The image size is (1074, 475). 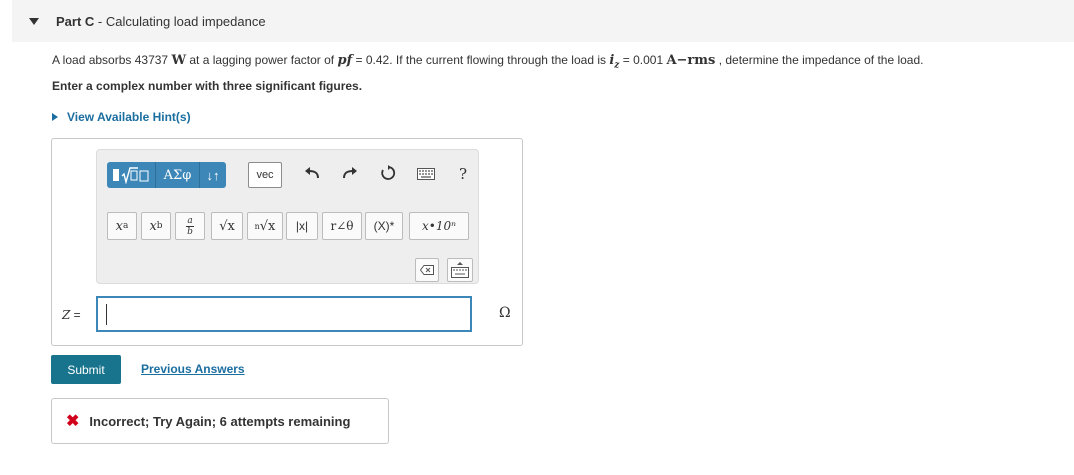 I want to click on problem-text-2: at a lagging power factor of, so click(x=262, y=60).